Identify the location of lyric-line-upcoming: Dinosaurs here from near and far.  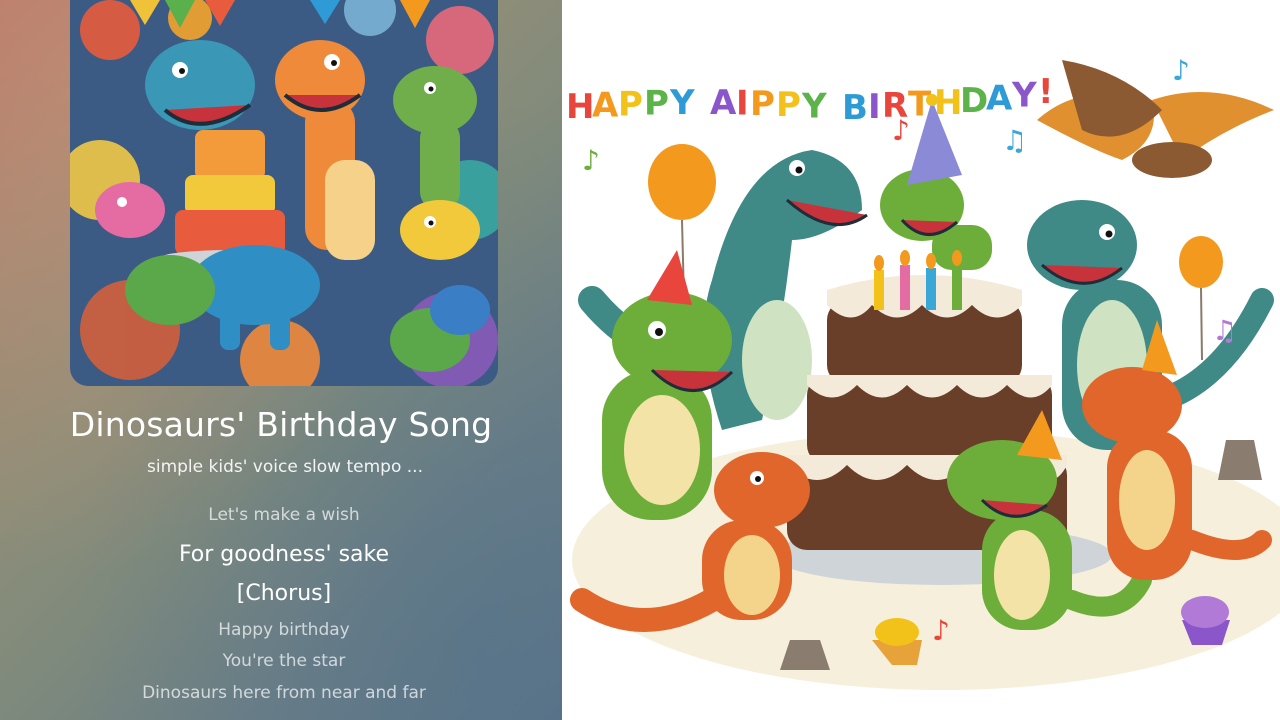
(281, 693).